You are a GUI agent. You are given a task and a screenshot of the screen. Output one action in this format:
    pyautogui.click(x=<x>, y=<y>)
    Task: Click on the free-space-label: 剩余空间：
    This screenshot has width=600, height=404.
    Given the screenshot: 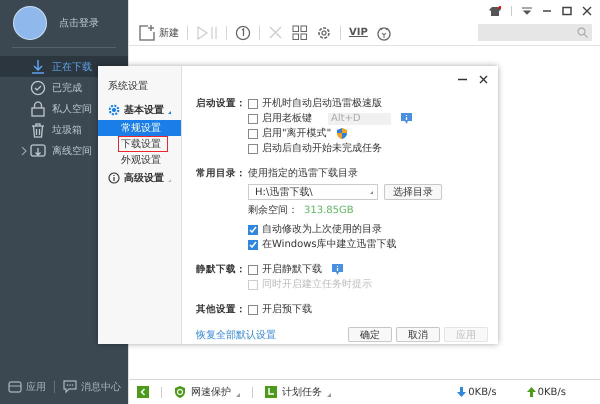 What is the action you would take?
    pyautogui.click(x=273, y=211)
    